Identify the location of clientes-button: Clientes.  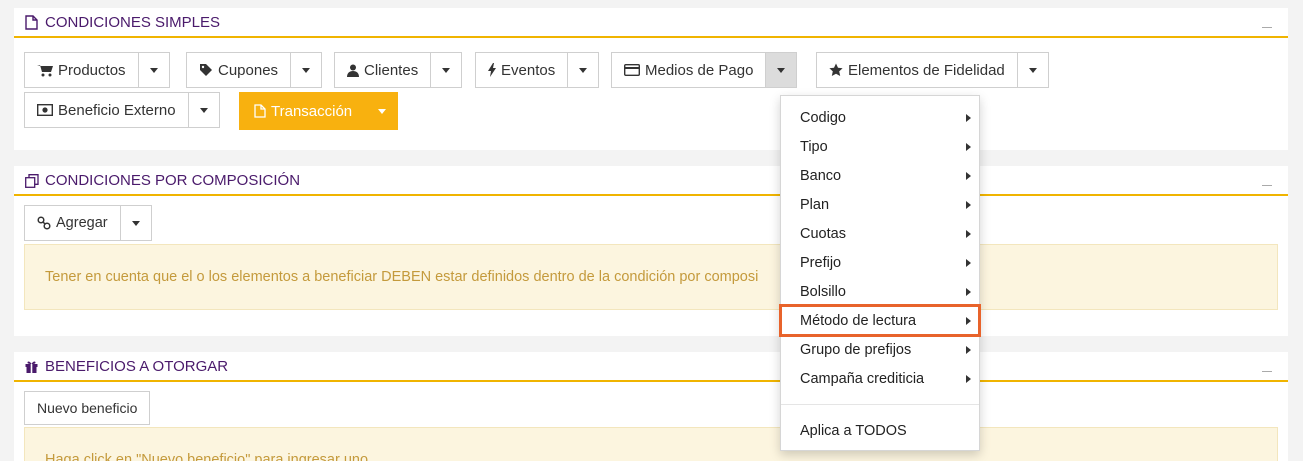
(383, 70).